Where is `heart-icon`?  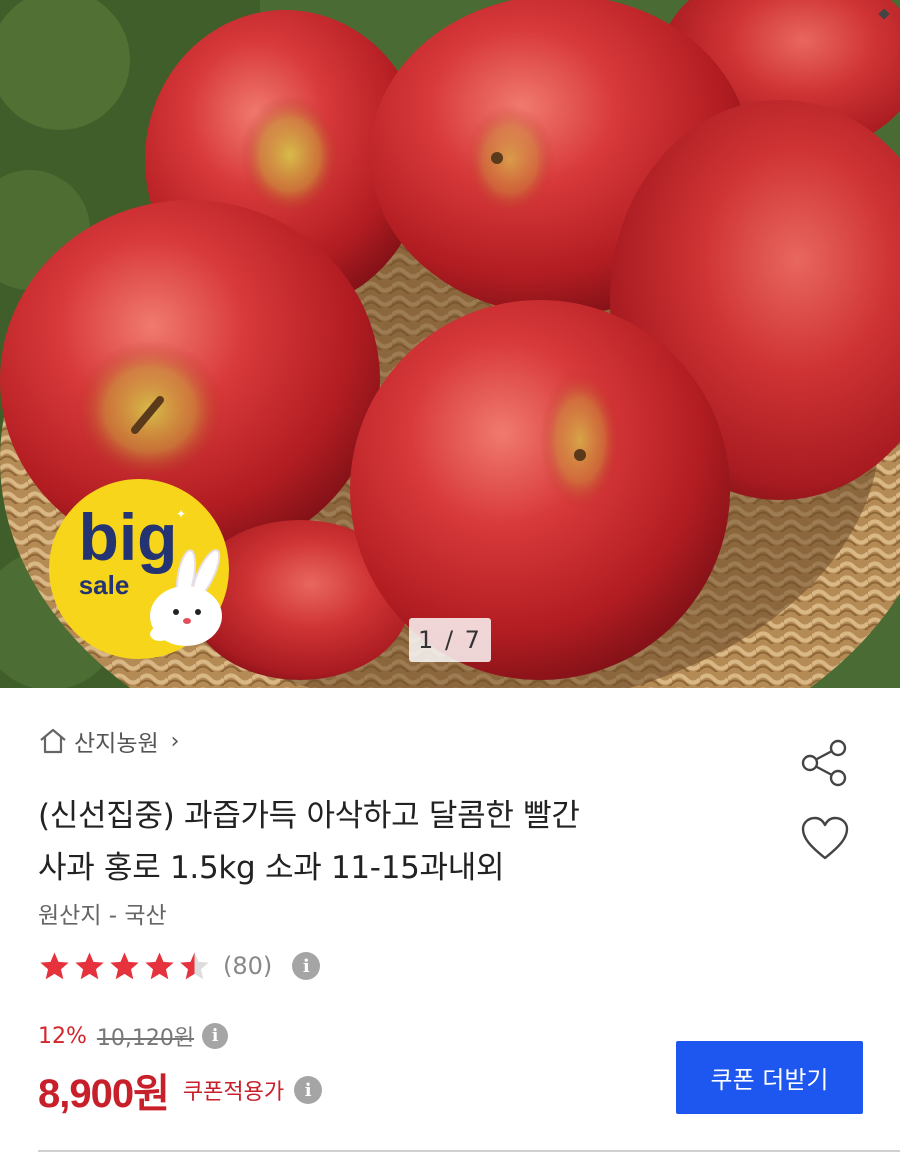 heart-icon is located at coordinates (825, 839).